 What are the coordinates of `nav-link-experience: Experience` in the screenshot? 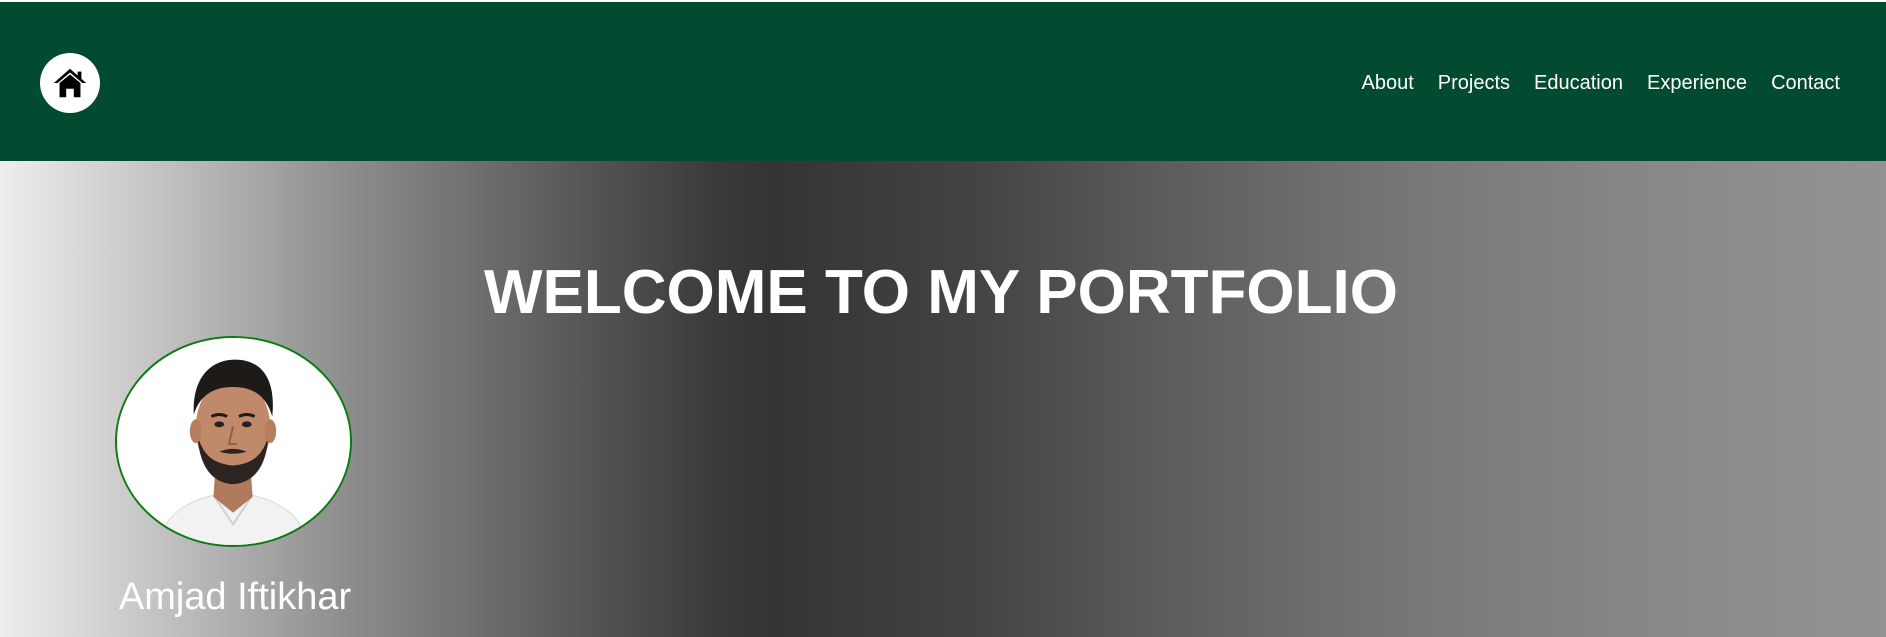 It's located at (1697, 83).